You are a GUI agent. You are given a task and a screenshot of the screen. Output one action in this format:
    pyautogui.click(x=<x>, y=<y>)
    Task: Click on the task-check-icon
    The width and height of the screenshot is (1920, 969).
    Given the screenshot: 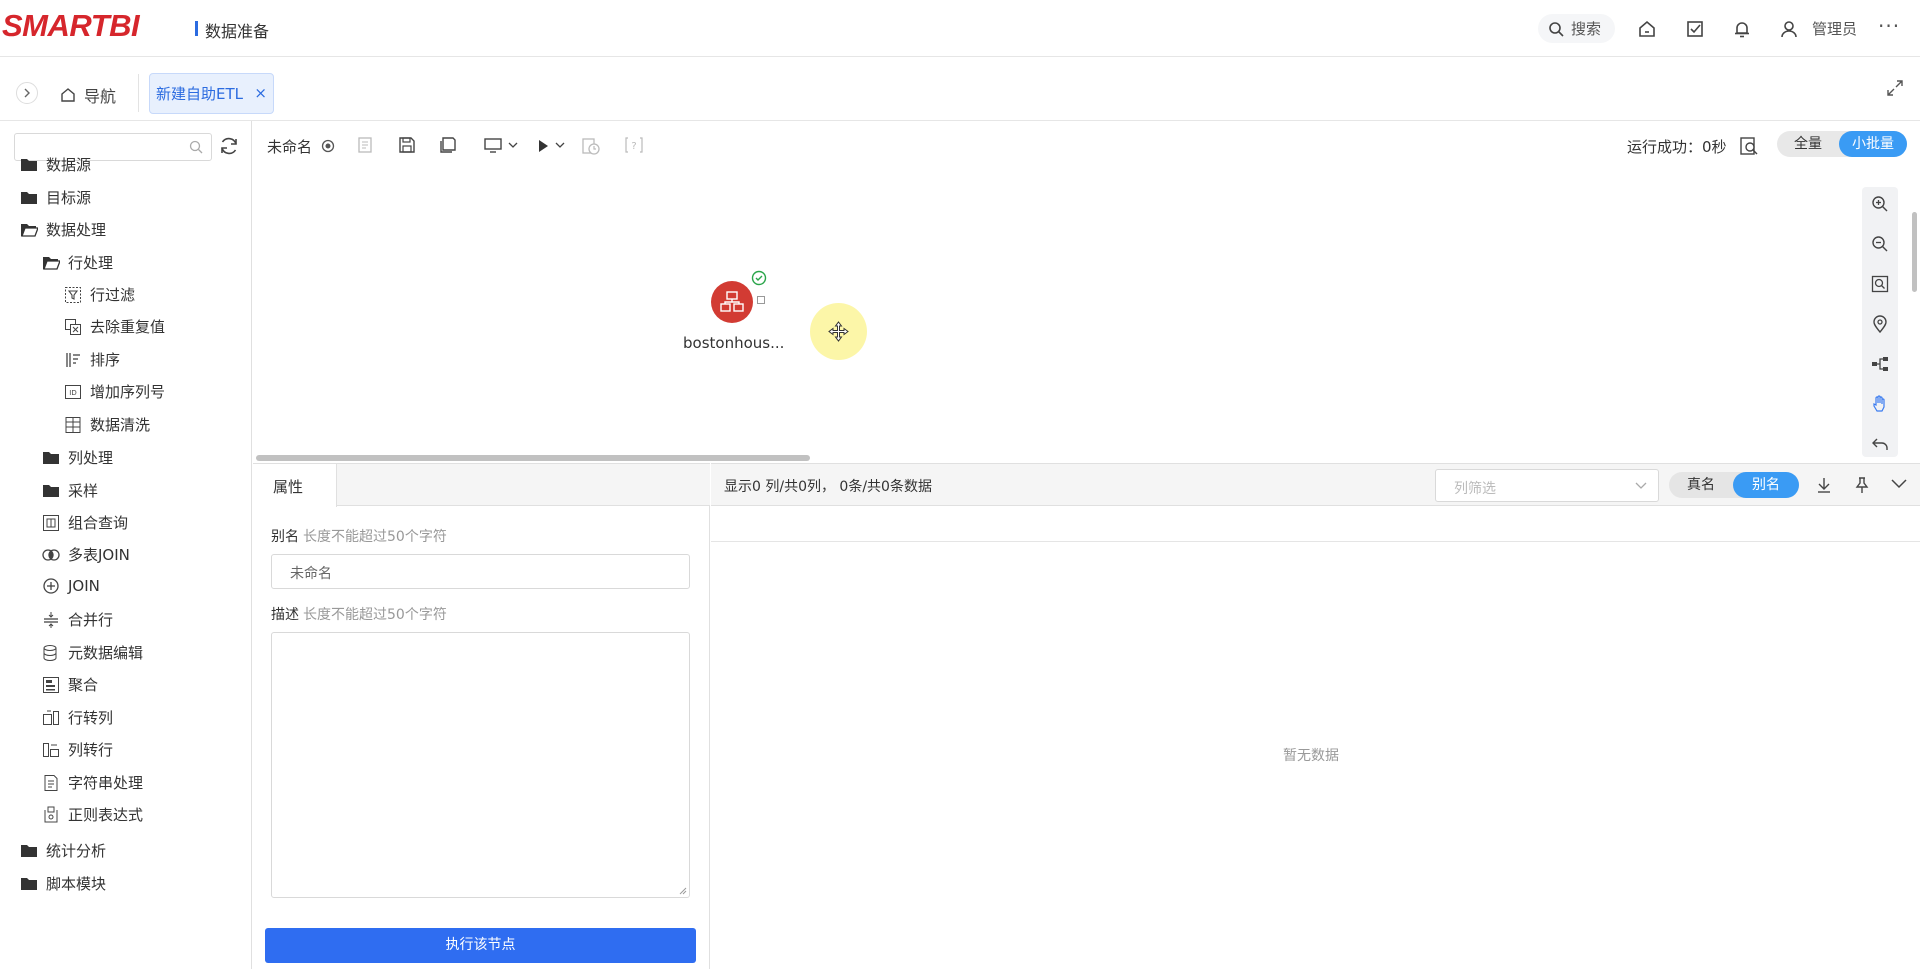 What is the action you would take?
    pyautogui.click(x=1695, y=29)
    